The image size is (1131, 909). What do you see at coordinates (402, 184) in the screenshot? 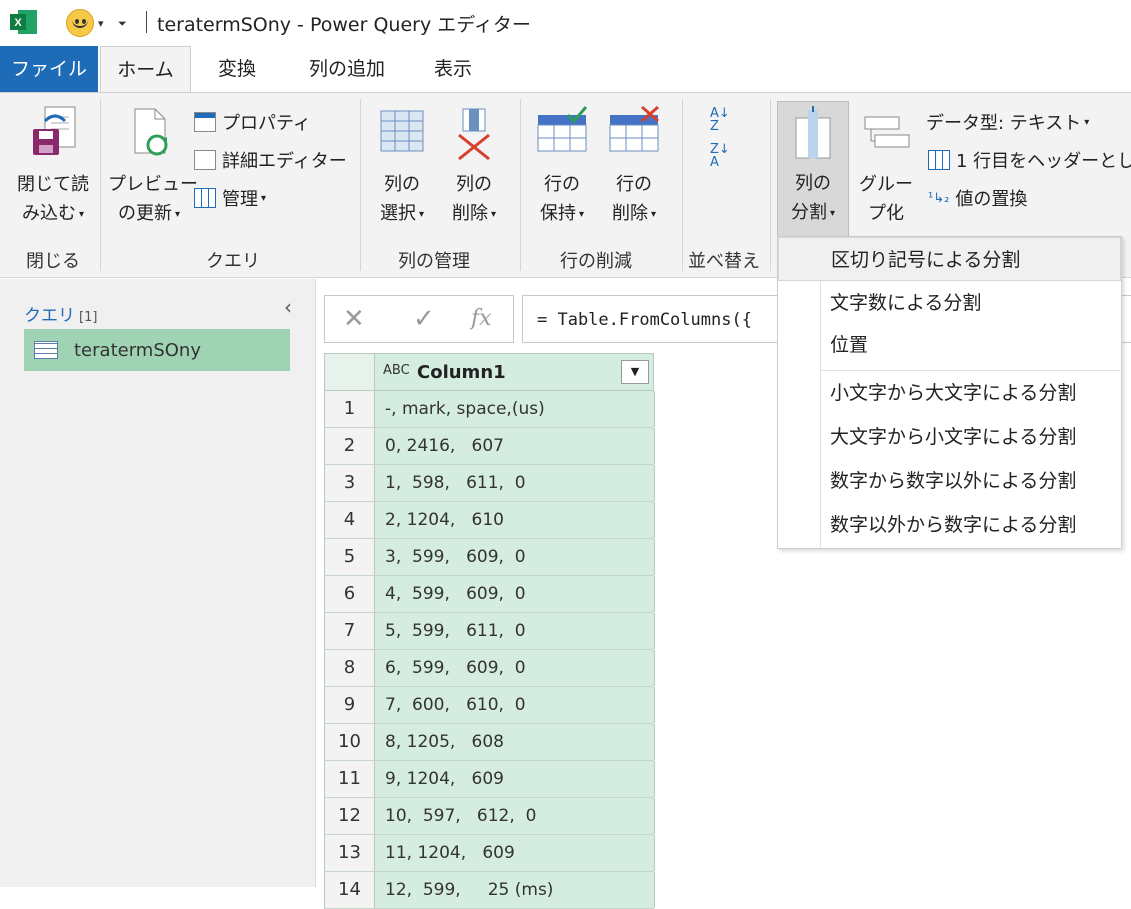
I see `choose-columns-label1: 列の` at bounding box center [402, 184].